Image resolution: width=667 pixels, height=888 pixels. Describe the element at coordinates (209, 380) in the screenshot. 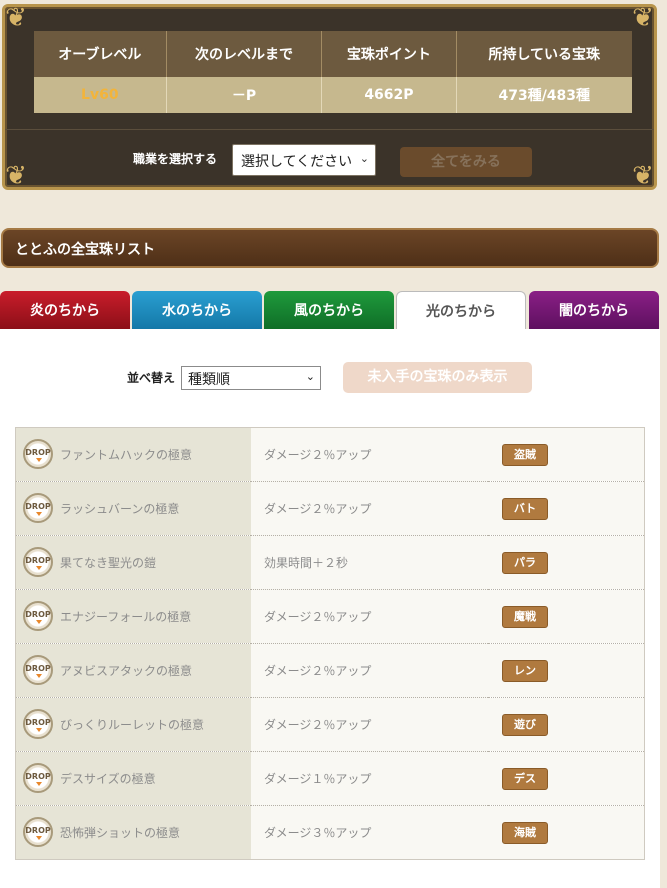

I see `sort-value: 種類順` at that location.